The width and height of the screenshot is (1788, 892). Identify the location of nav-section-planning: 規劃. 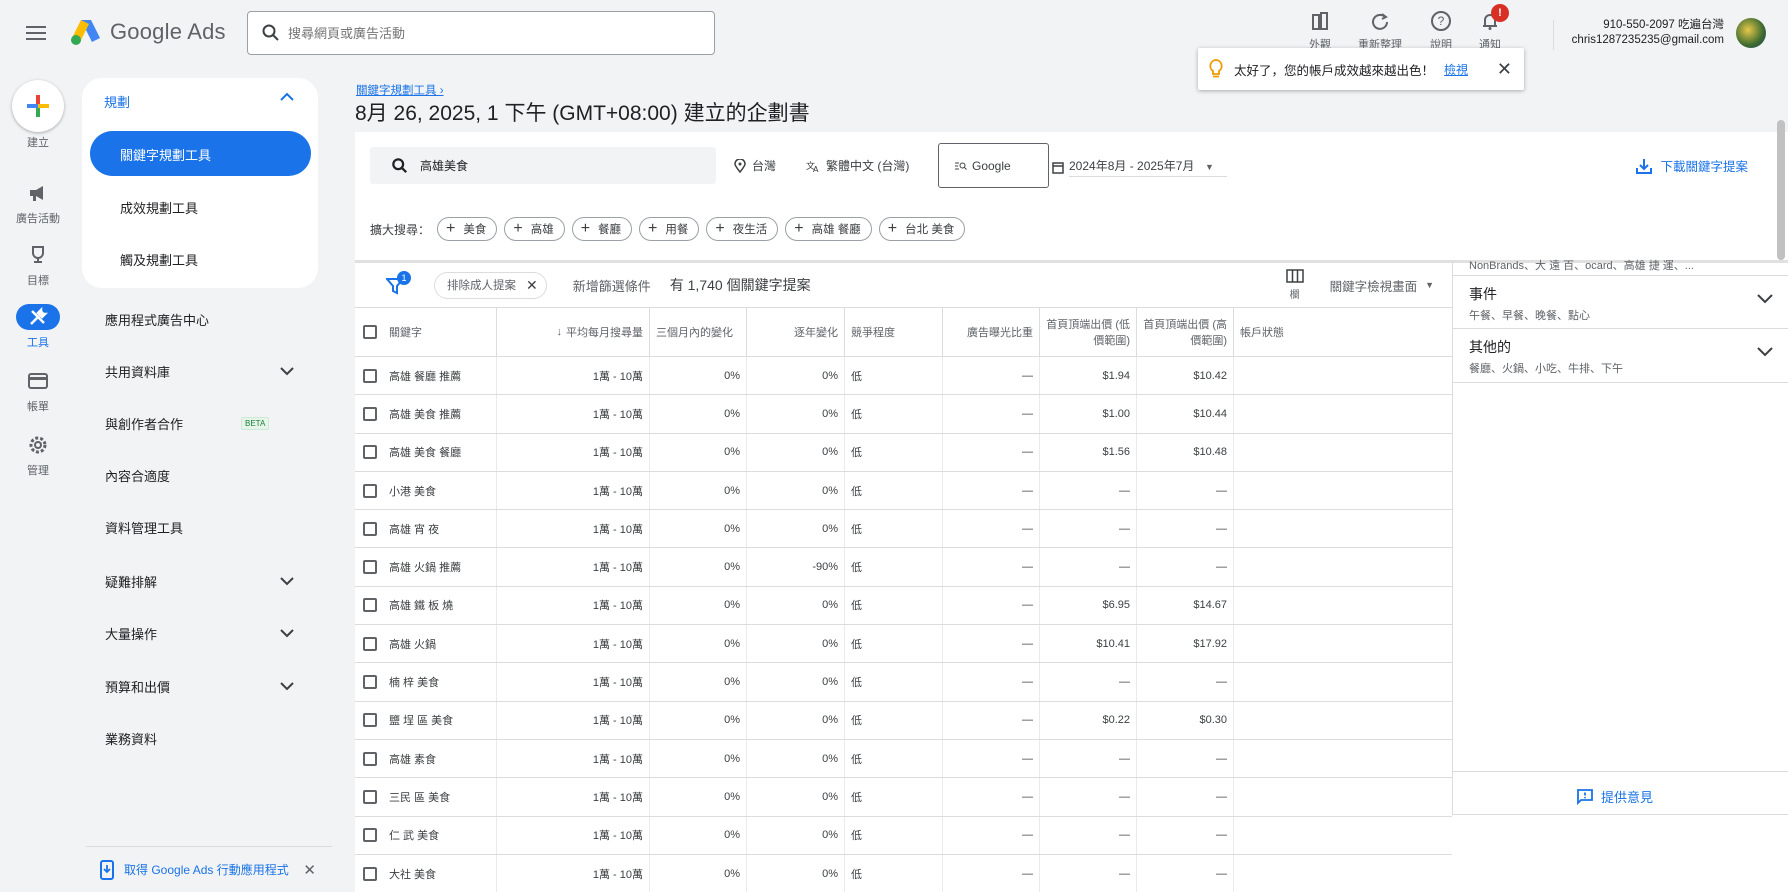
(117, 101).